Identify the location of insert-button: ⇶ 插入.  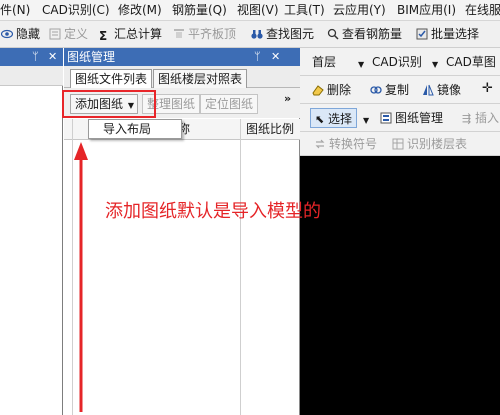
(480, 118).